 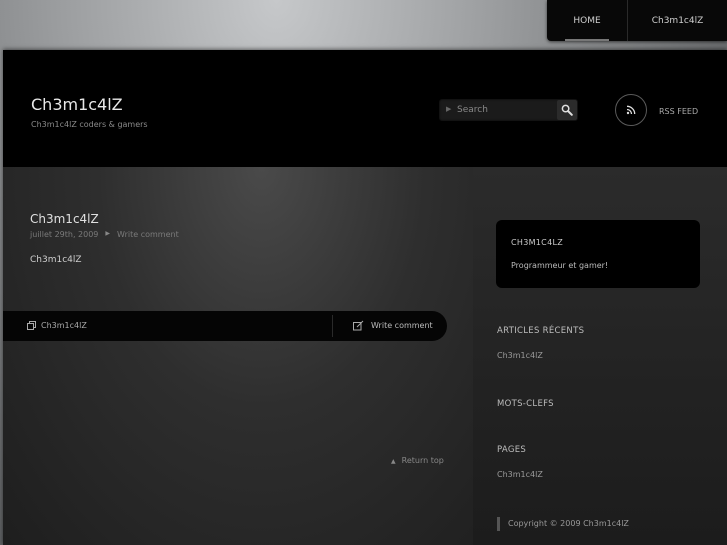 I want to click on about-text: Programmeur et gamer!, so click(x=560, y=265).